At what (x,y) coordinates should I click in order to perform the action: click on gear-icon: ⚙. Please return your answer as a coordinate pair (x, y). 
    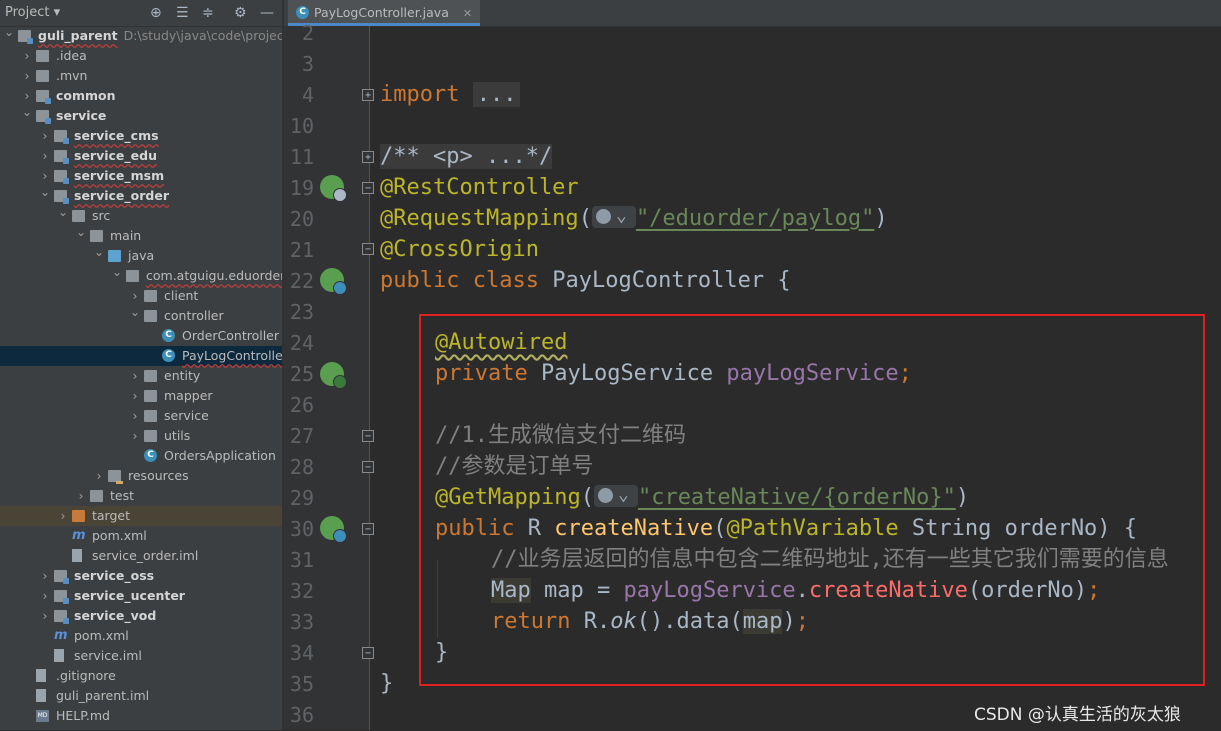
    Looking at the image, I should click on (240, 13).